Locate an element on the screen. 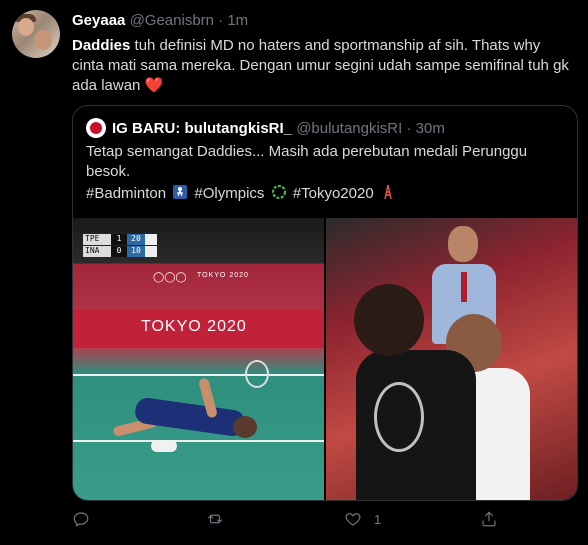 This screenshot has width=588, height=545. score-points: 10 is located at coordinates (136, 251).